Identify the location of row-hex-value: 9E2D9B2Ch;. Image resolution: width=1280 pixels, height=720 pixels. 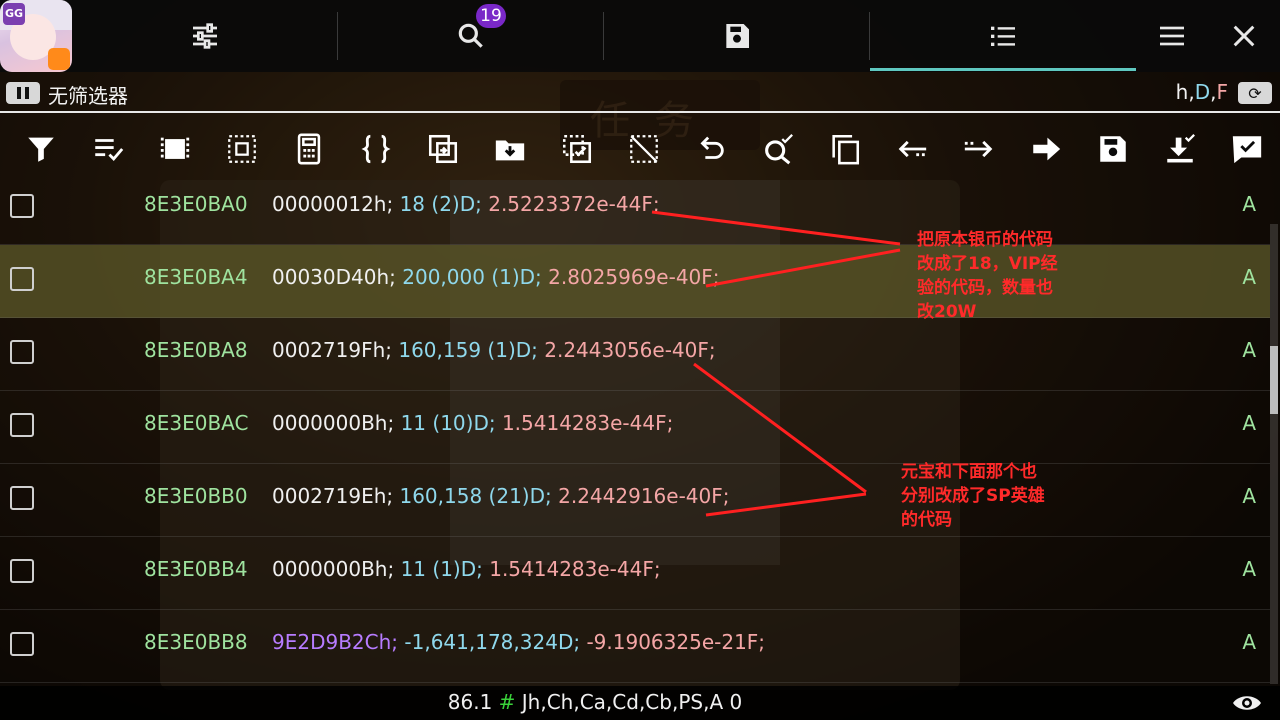
(335, 642).